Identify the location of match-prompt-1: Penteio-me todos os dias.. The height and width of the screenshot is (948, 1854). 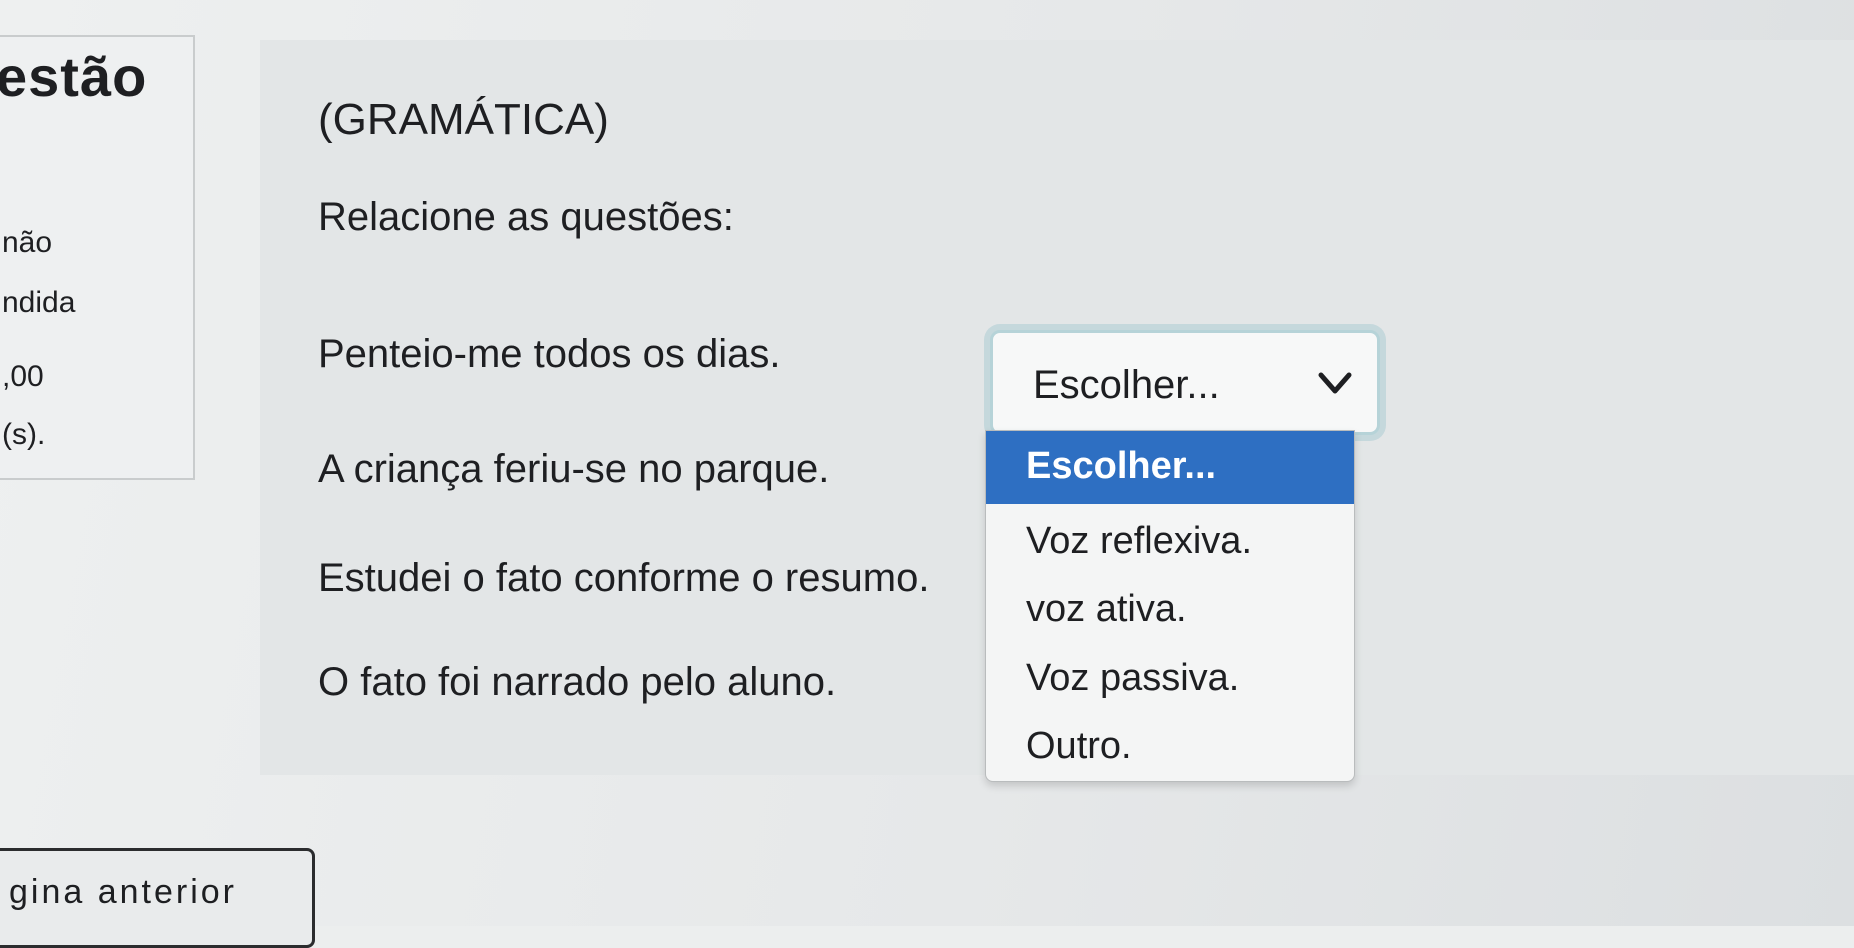
(549, 354).